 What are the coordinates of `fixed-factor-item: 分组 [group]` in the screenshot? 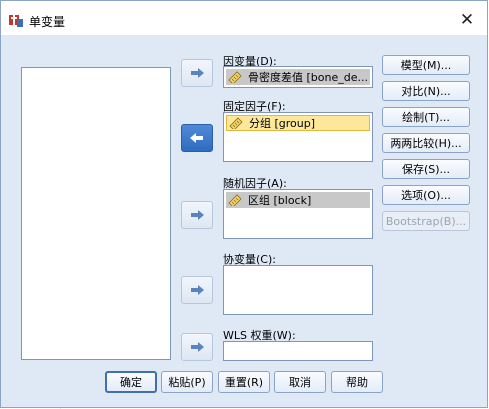 It's located at (298, 123).